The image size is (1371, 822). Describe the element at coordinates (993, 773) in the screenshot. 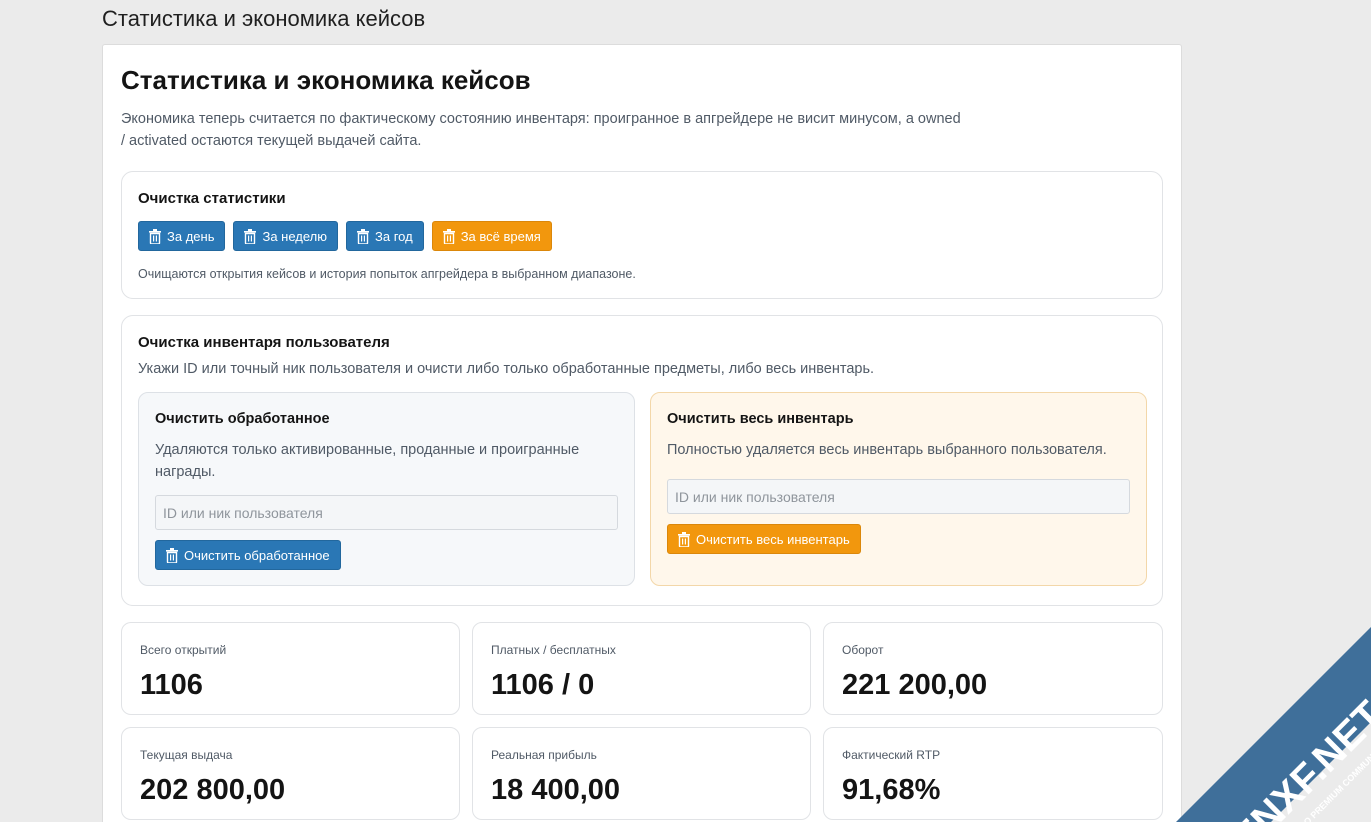

I see `stat-card: Фактический RTP 91,68%` at that location.